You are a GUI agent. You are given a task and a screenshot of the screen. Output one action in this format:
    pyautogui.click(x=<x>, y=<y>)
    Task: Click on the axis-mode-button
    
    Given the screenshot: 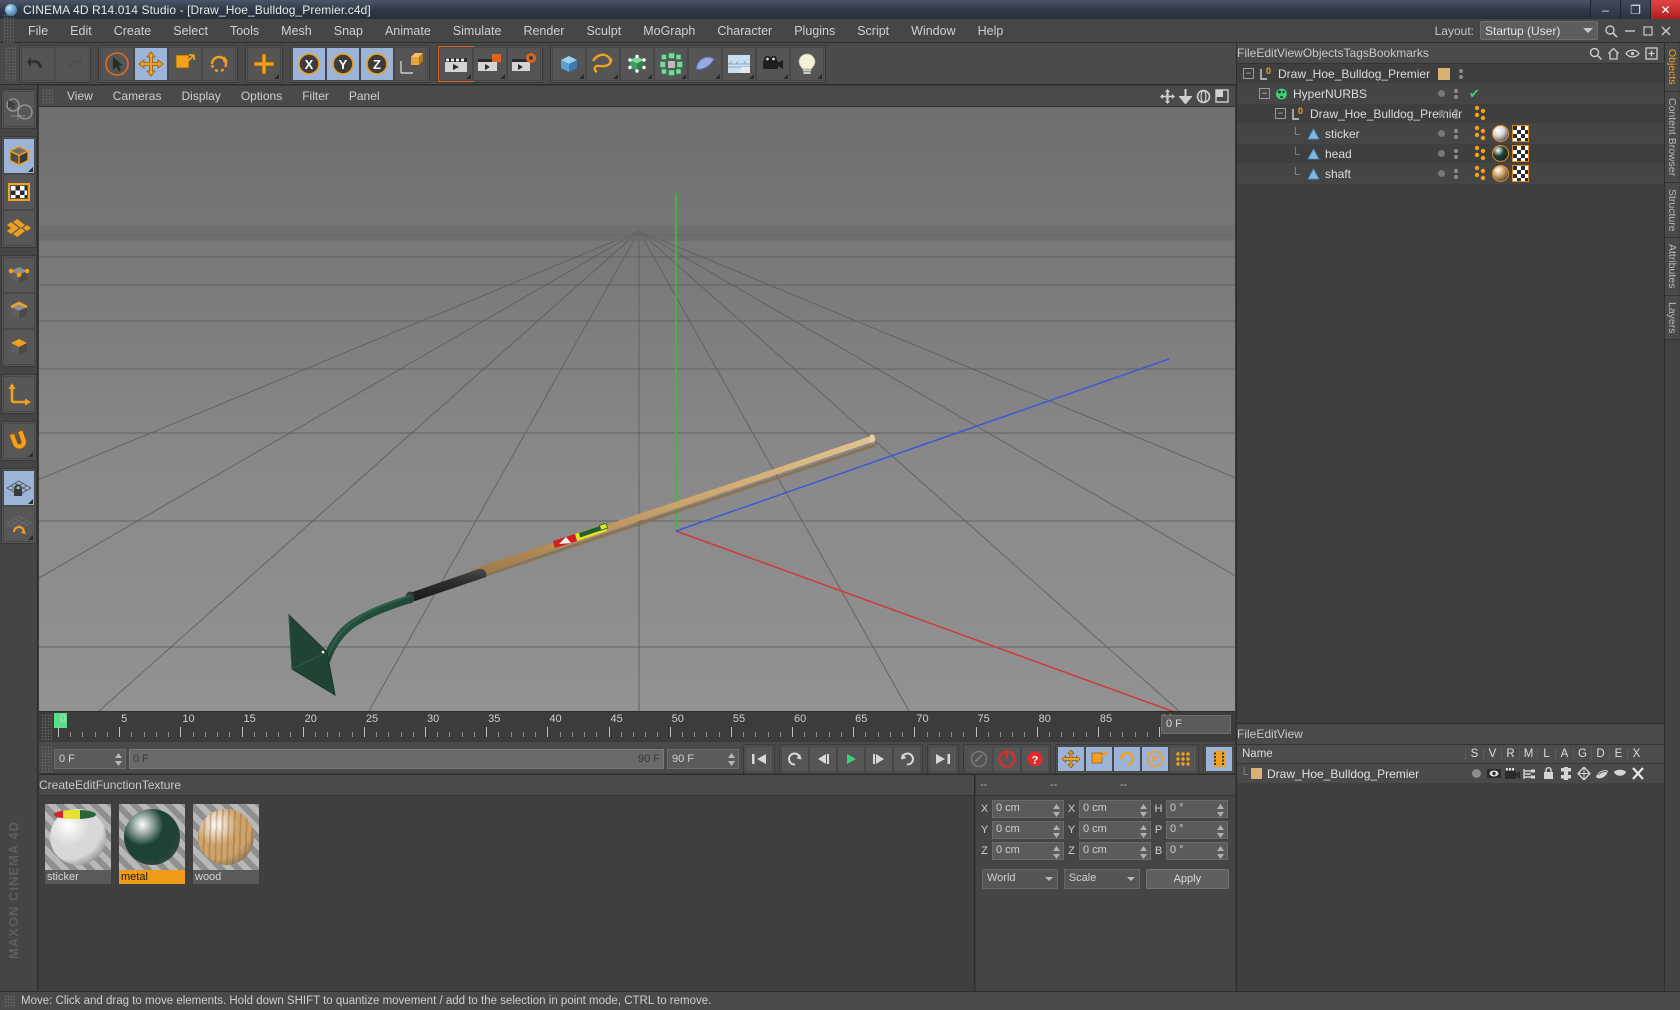 What is the action you would take?
    pyautogui.click(x=18, y=394)
    